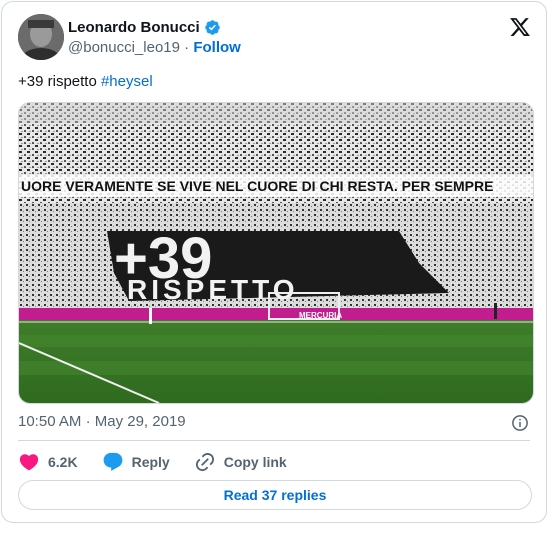 The width and height of the screenshot is (550, 540). Describe the element at coordinates (49, 421) in the screenshot. I see `tweet-time: 10:50 AM` at that location.